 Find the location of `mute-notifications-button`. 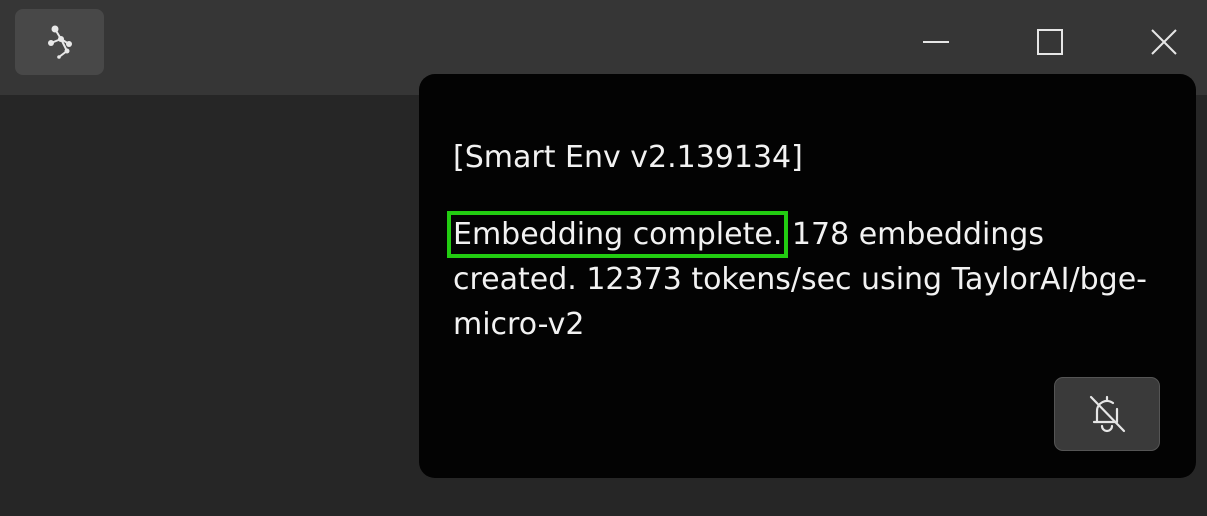

mute-notifications-button is located at coordinates (1107, 414).